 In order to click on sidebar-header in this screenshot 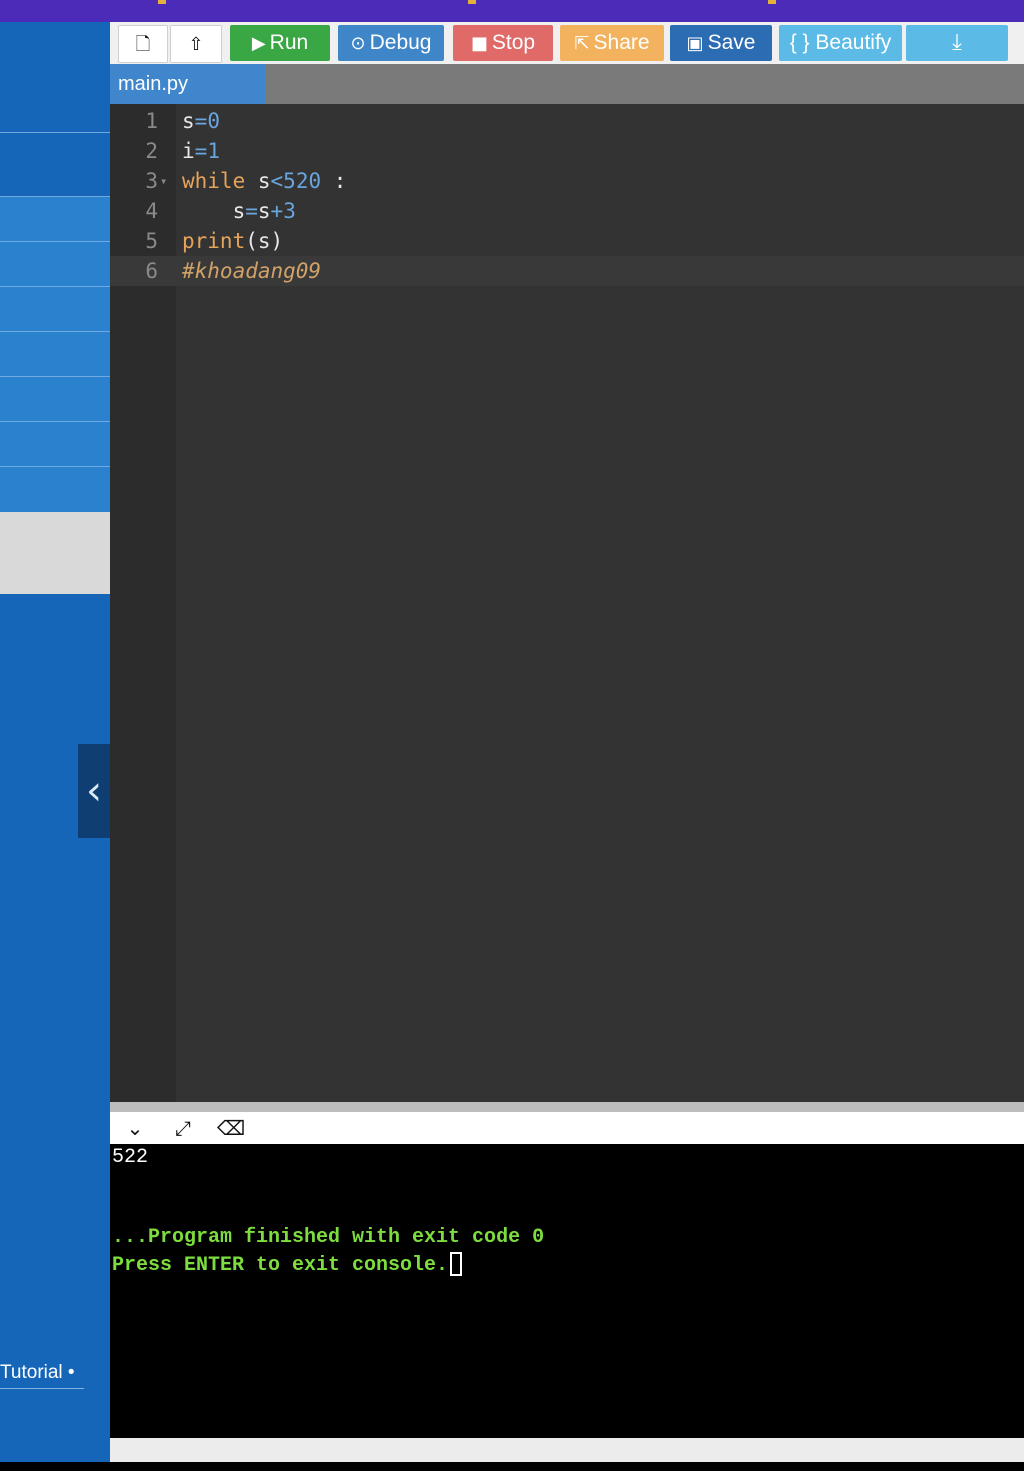, I will do `click(55, 77)`.